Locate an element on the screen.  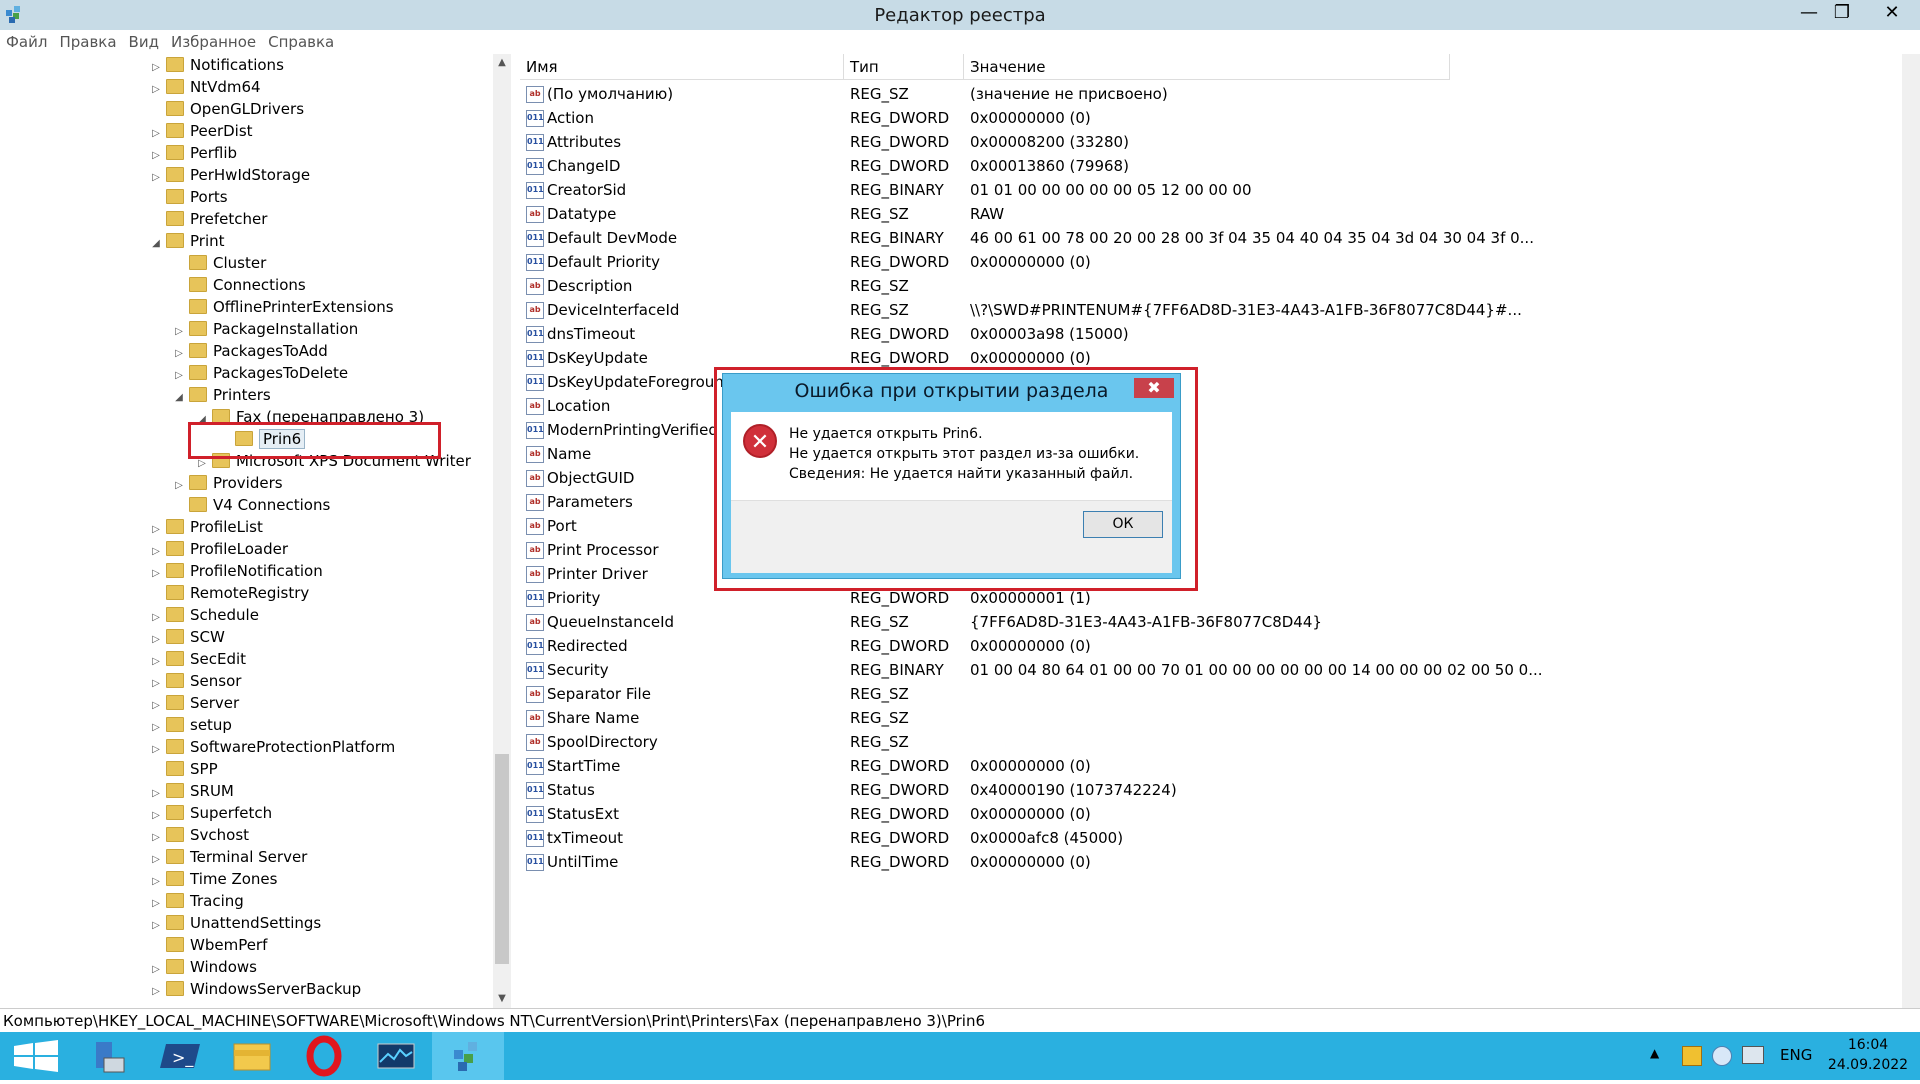
tree-node: ▷ Schedule is located at coordinates (204, 615).